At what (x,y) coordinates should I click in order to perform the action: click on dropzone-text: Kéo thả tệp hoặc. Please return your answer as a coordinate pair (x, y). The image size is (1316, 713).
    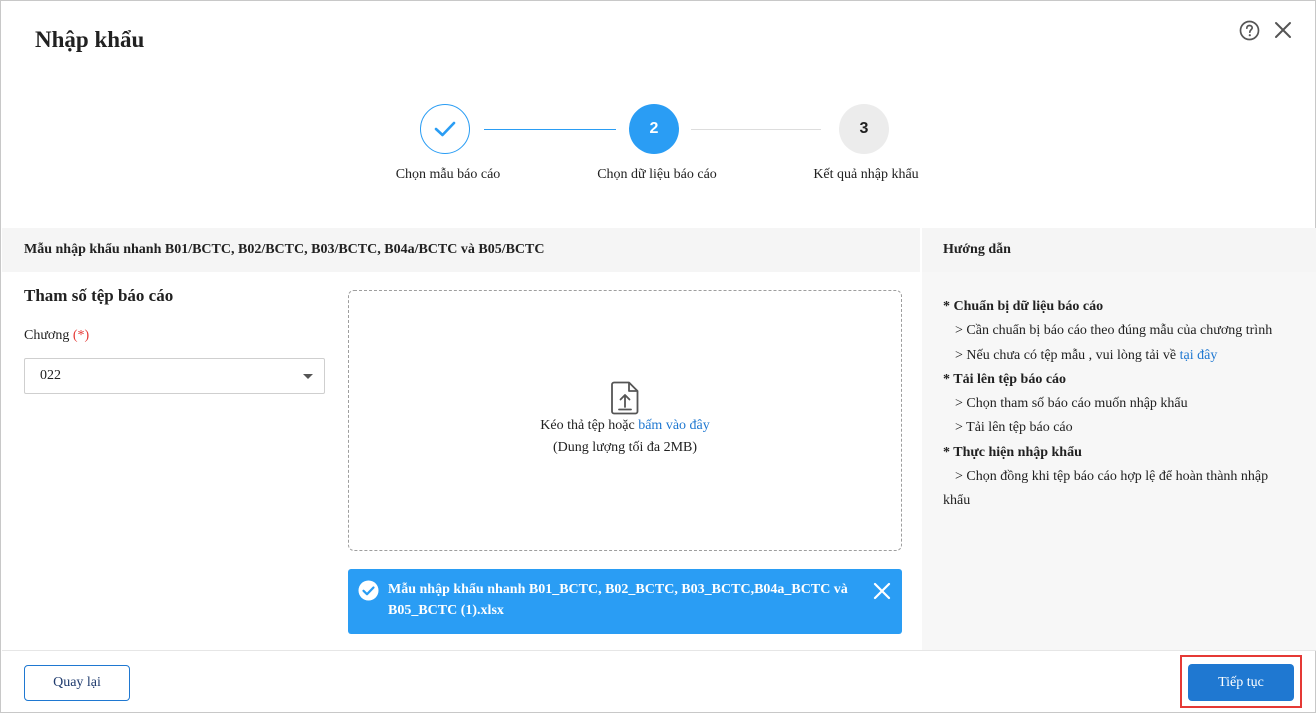
    Looking at the image, I should click on (587, 425).